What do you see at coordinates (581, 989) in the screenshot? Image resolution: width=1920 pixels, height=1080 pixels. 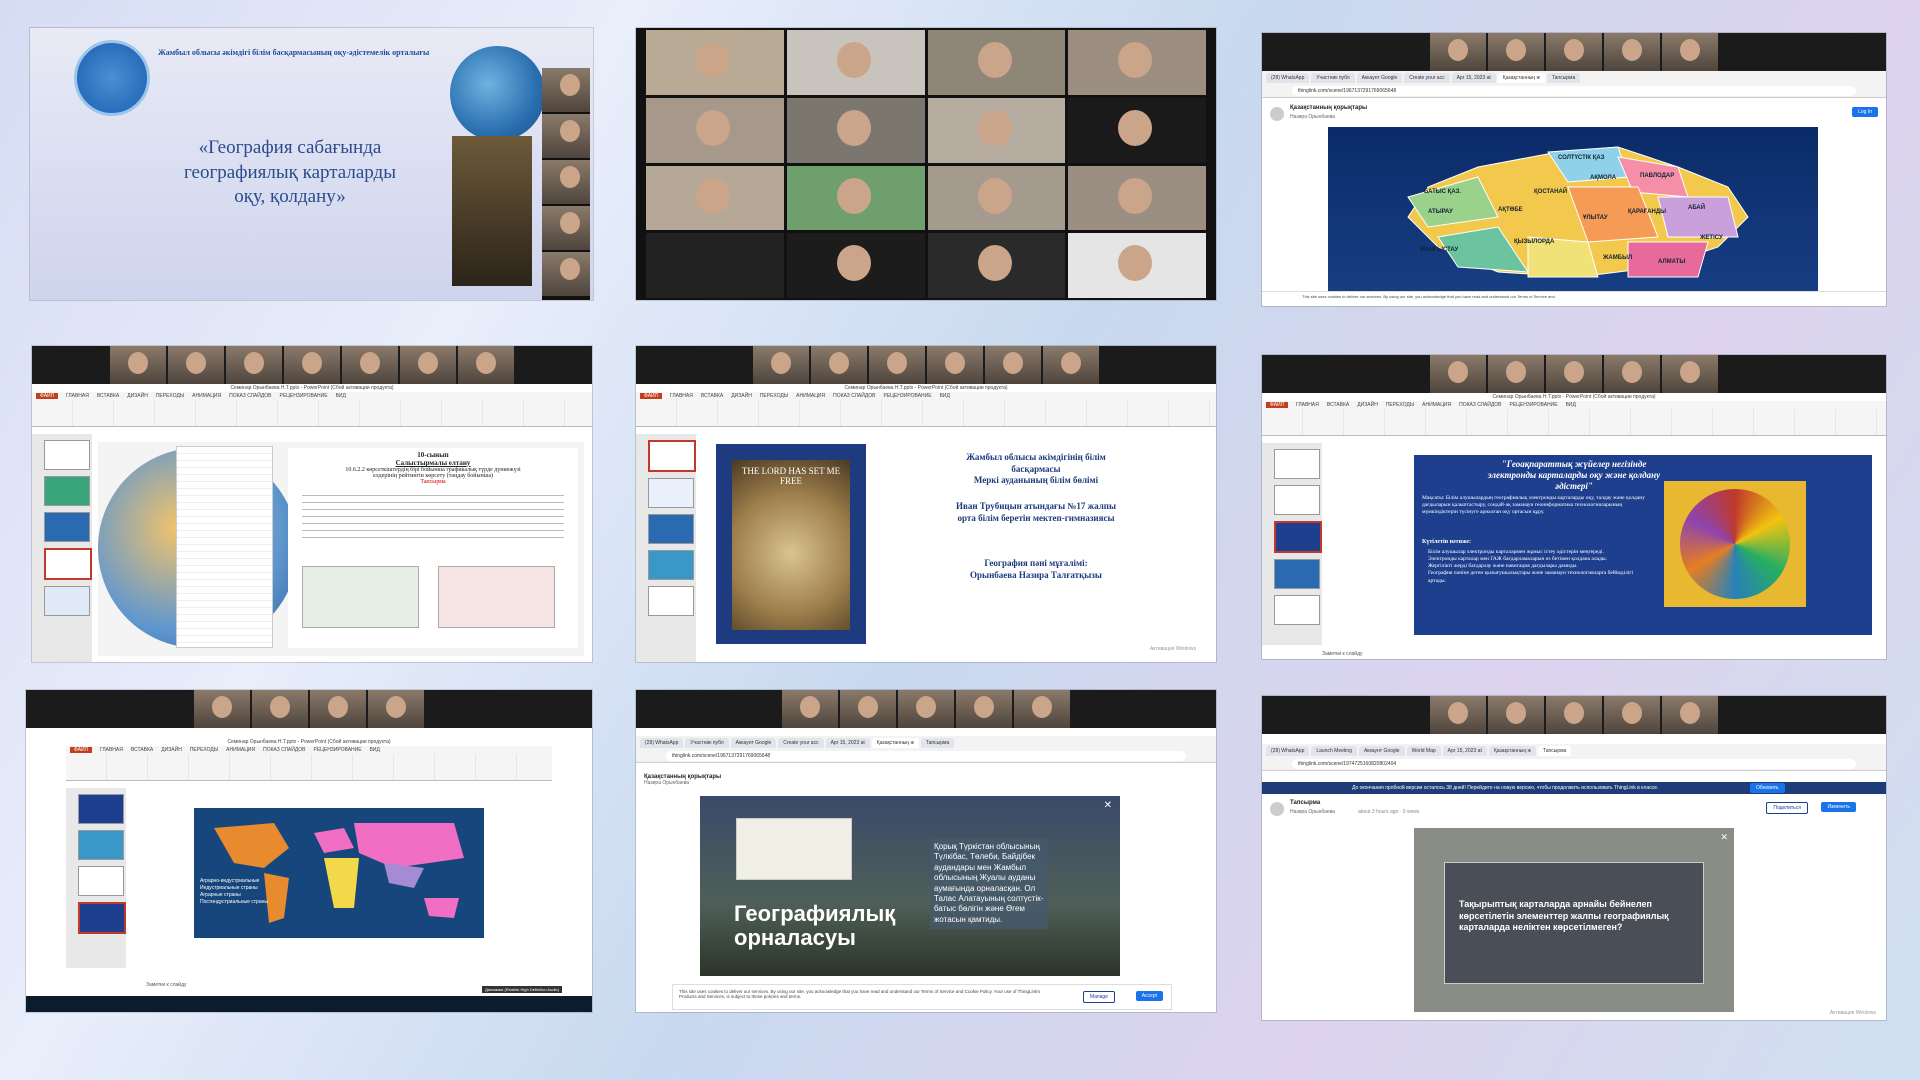 I see `volume-level: 51` at bounding box center [581, 989].